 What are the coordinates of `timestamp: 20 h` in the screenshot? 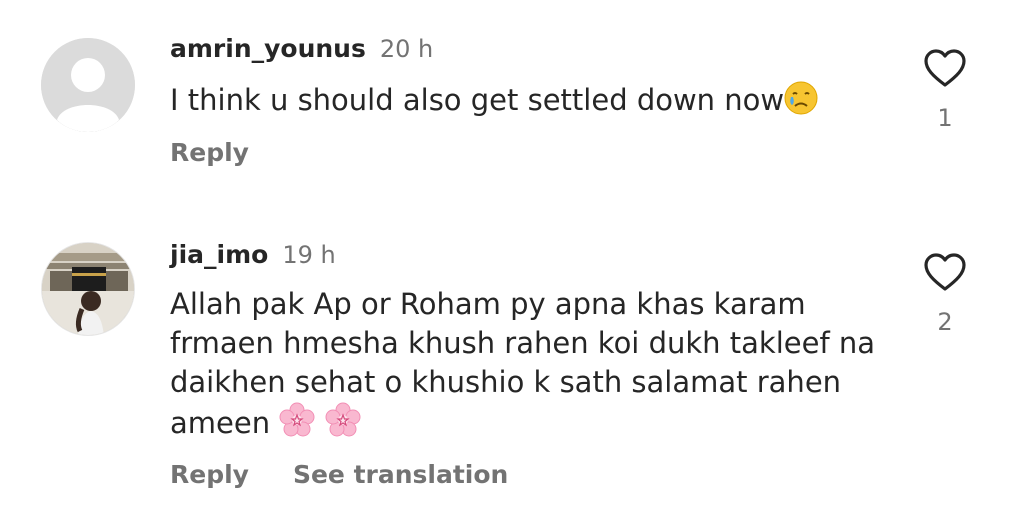 It's located at (406, 49).